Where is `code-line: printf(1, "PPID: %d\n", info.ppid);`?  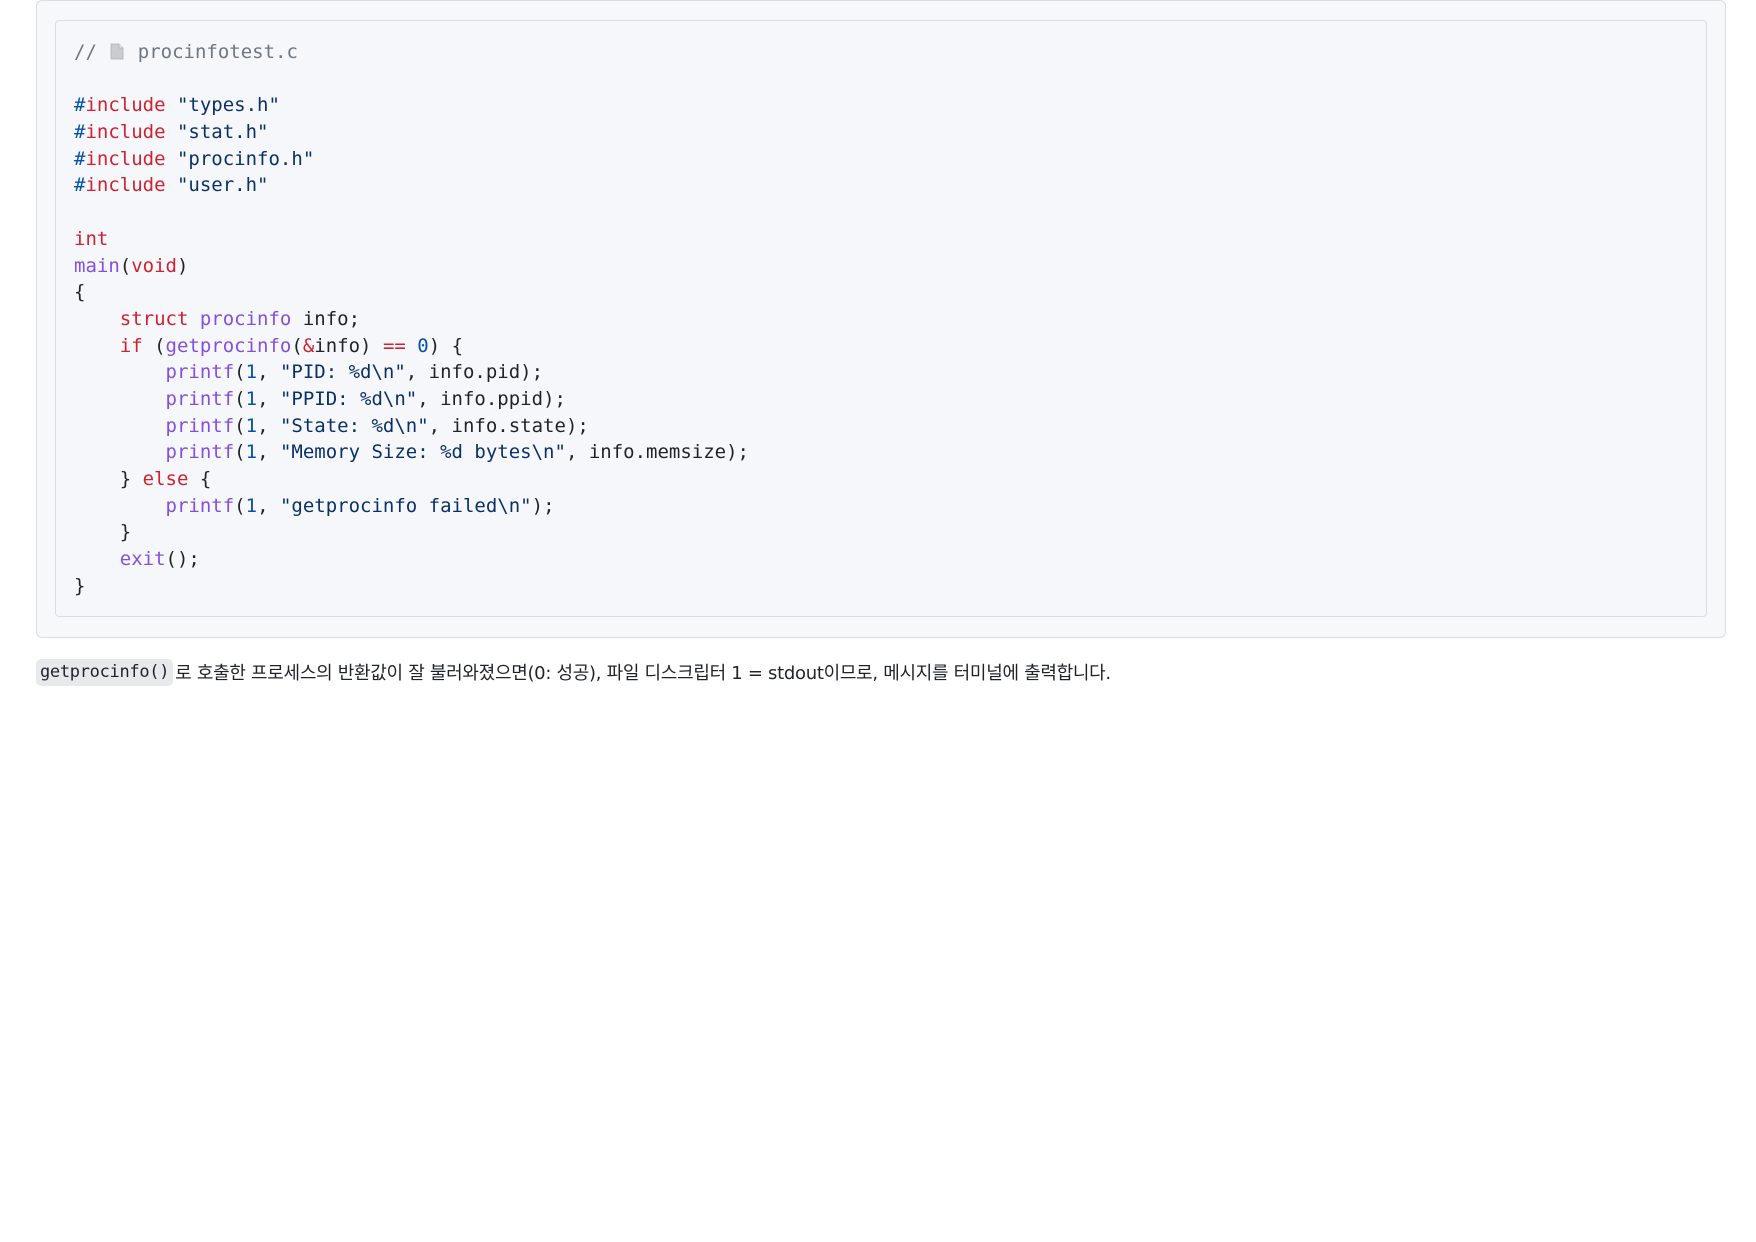 code-line: printf(1, "PPID: %d\n", info.ppid); is located at coordinates (890, 399).